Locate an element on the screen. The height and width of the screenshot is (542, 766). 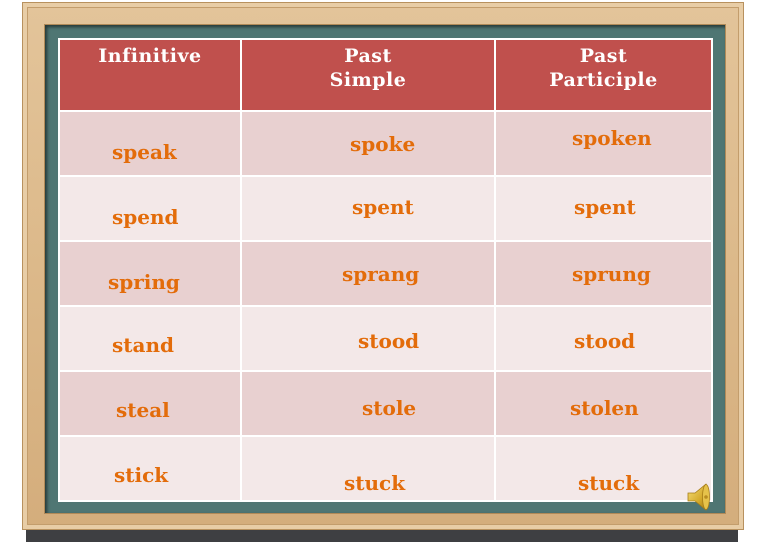
verb-word: stolen is located at coordinates (604, 408).